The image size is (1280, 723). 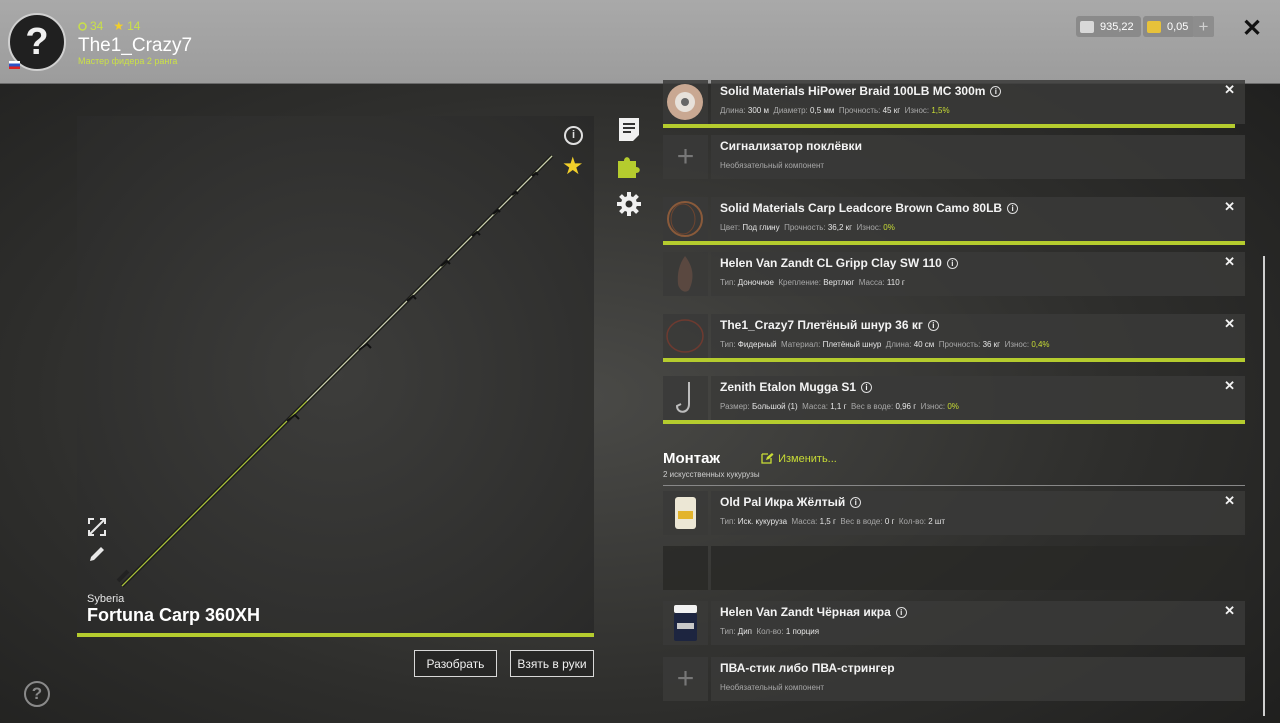 I want to click on gold-coin-icon, so click(x=1154, y=26).